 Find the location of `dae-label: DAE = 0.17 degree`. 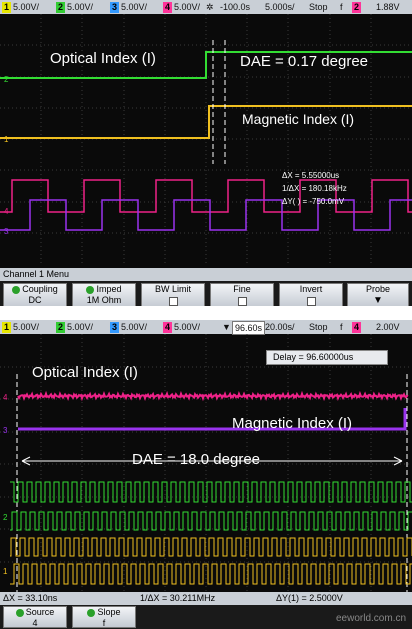

dae-label: DAE = 0.17 degree is located at coordinates (304, 61).